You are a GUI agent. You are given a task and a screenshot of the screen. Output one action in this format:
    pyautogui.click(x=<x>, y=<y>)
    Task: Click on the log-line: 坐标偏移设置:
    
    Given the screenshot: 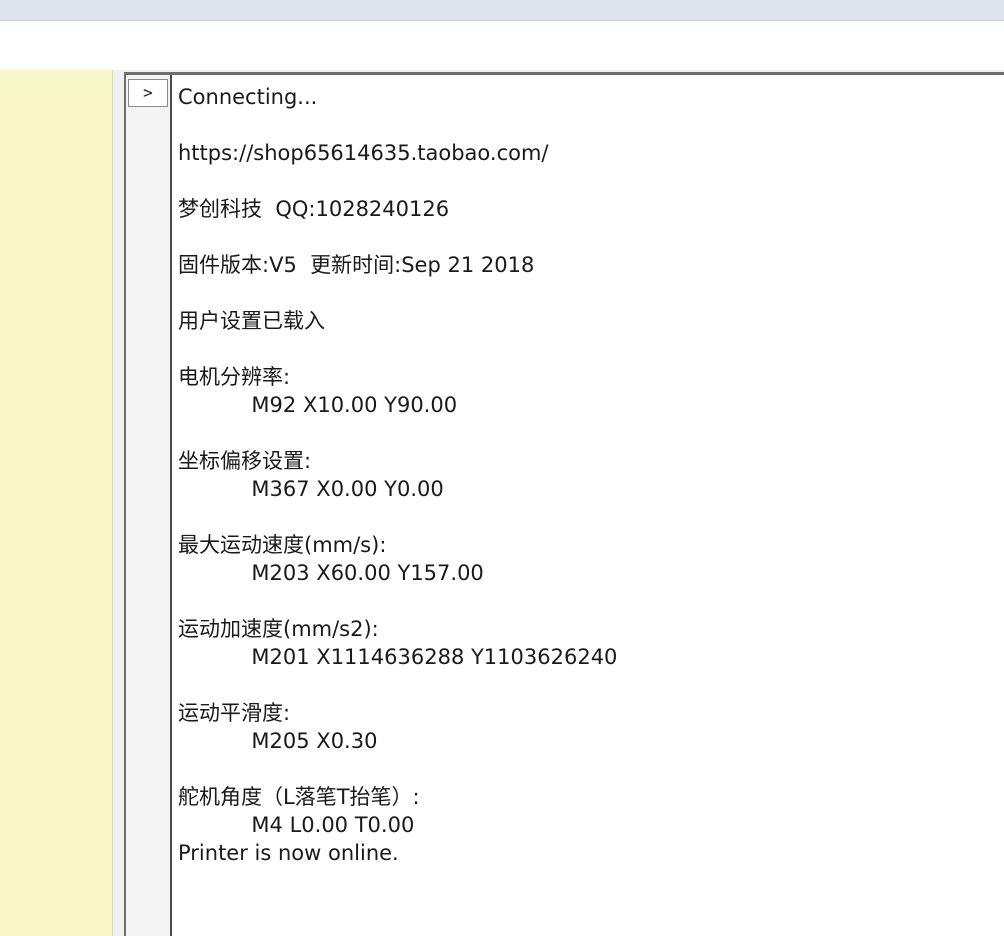 What is the action you would take?
    pyautogui.click(x=245, y=461)
    